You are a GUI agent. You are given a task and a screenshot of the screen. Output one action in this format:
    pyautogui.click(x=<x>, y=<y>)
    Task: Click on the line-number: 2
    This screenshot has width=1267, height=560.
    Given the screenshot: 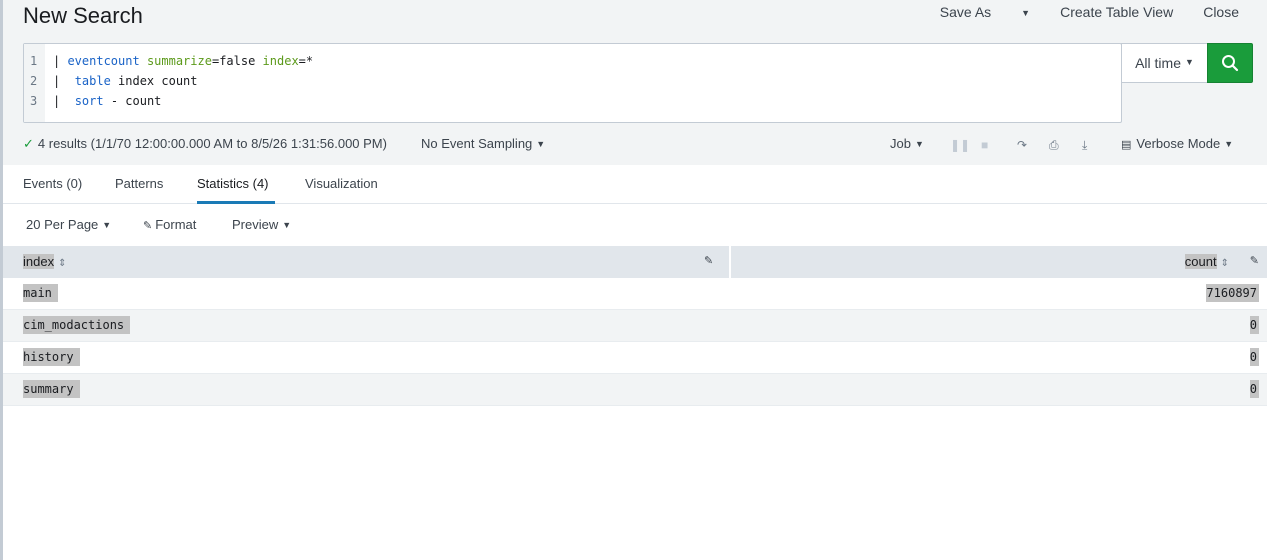 What is the action you would take?
    pyautogui.click(x=34, y=81)
    